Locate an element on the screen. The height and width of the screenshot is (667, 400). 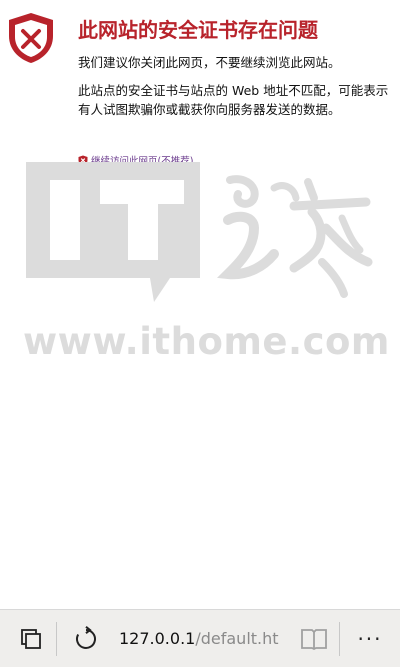
more-actions-button: ··· is located at coordinates (370, 638).